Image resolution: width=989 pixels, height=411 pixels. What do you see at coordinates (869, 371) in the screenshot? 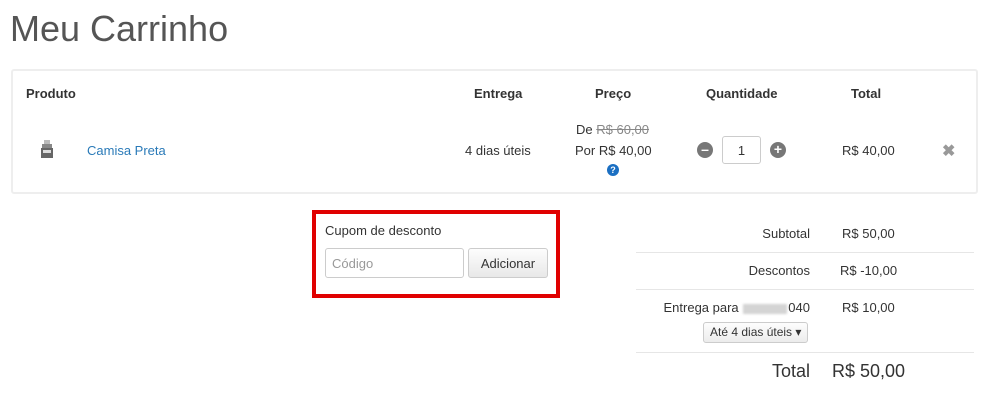
I see `total-value: R$ 50,00` at bounding box center [869, 371].